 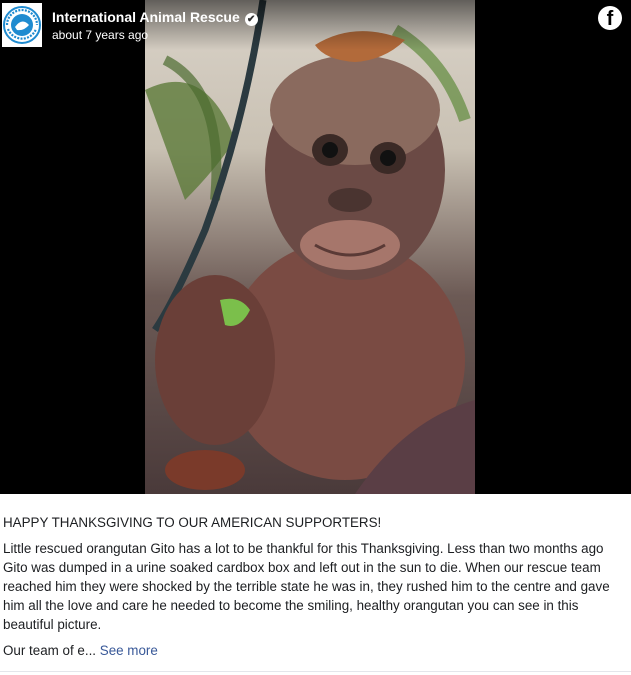 What do you see at coordinates (315, 650) in the screenshot?
I see `post-truncated-line: Our team of e... See more` at bounding box center [315, 650].